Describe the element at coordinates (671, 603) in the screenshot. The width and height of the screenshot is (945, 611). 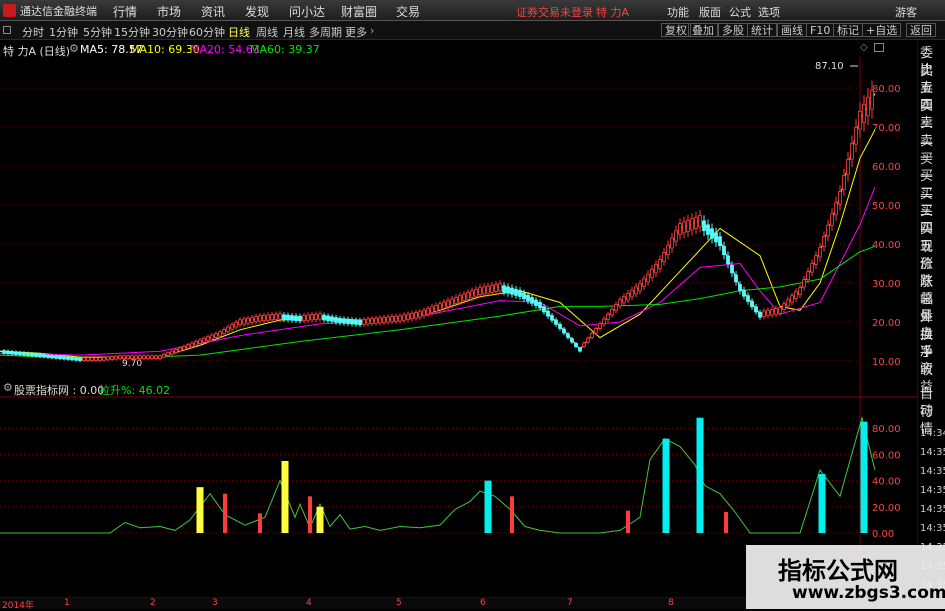
I see `time-axis-label: 8` at that location.